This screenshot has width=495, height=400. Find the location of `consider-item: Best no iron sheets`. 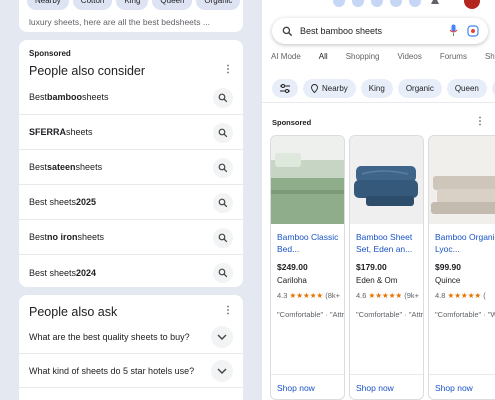

consider-item: Best no iron sheets is located at coordinates (131, 237).